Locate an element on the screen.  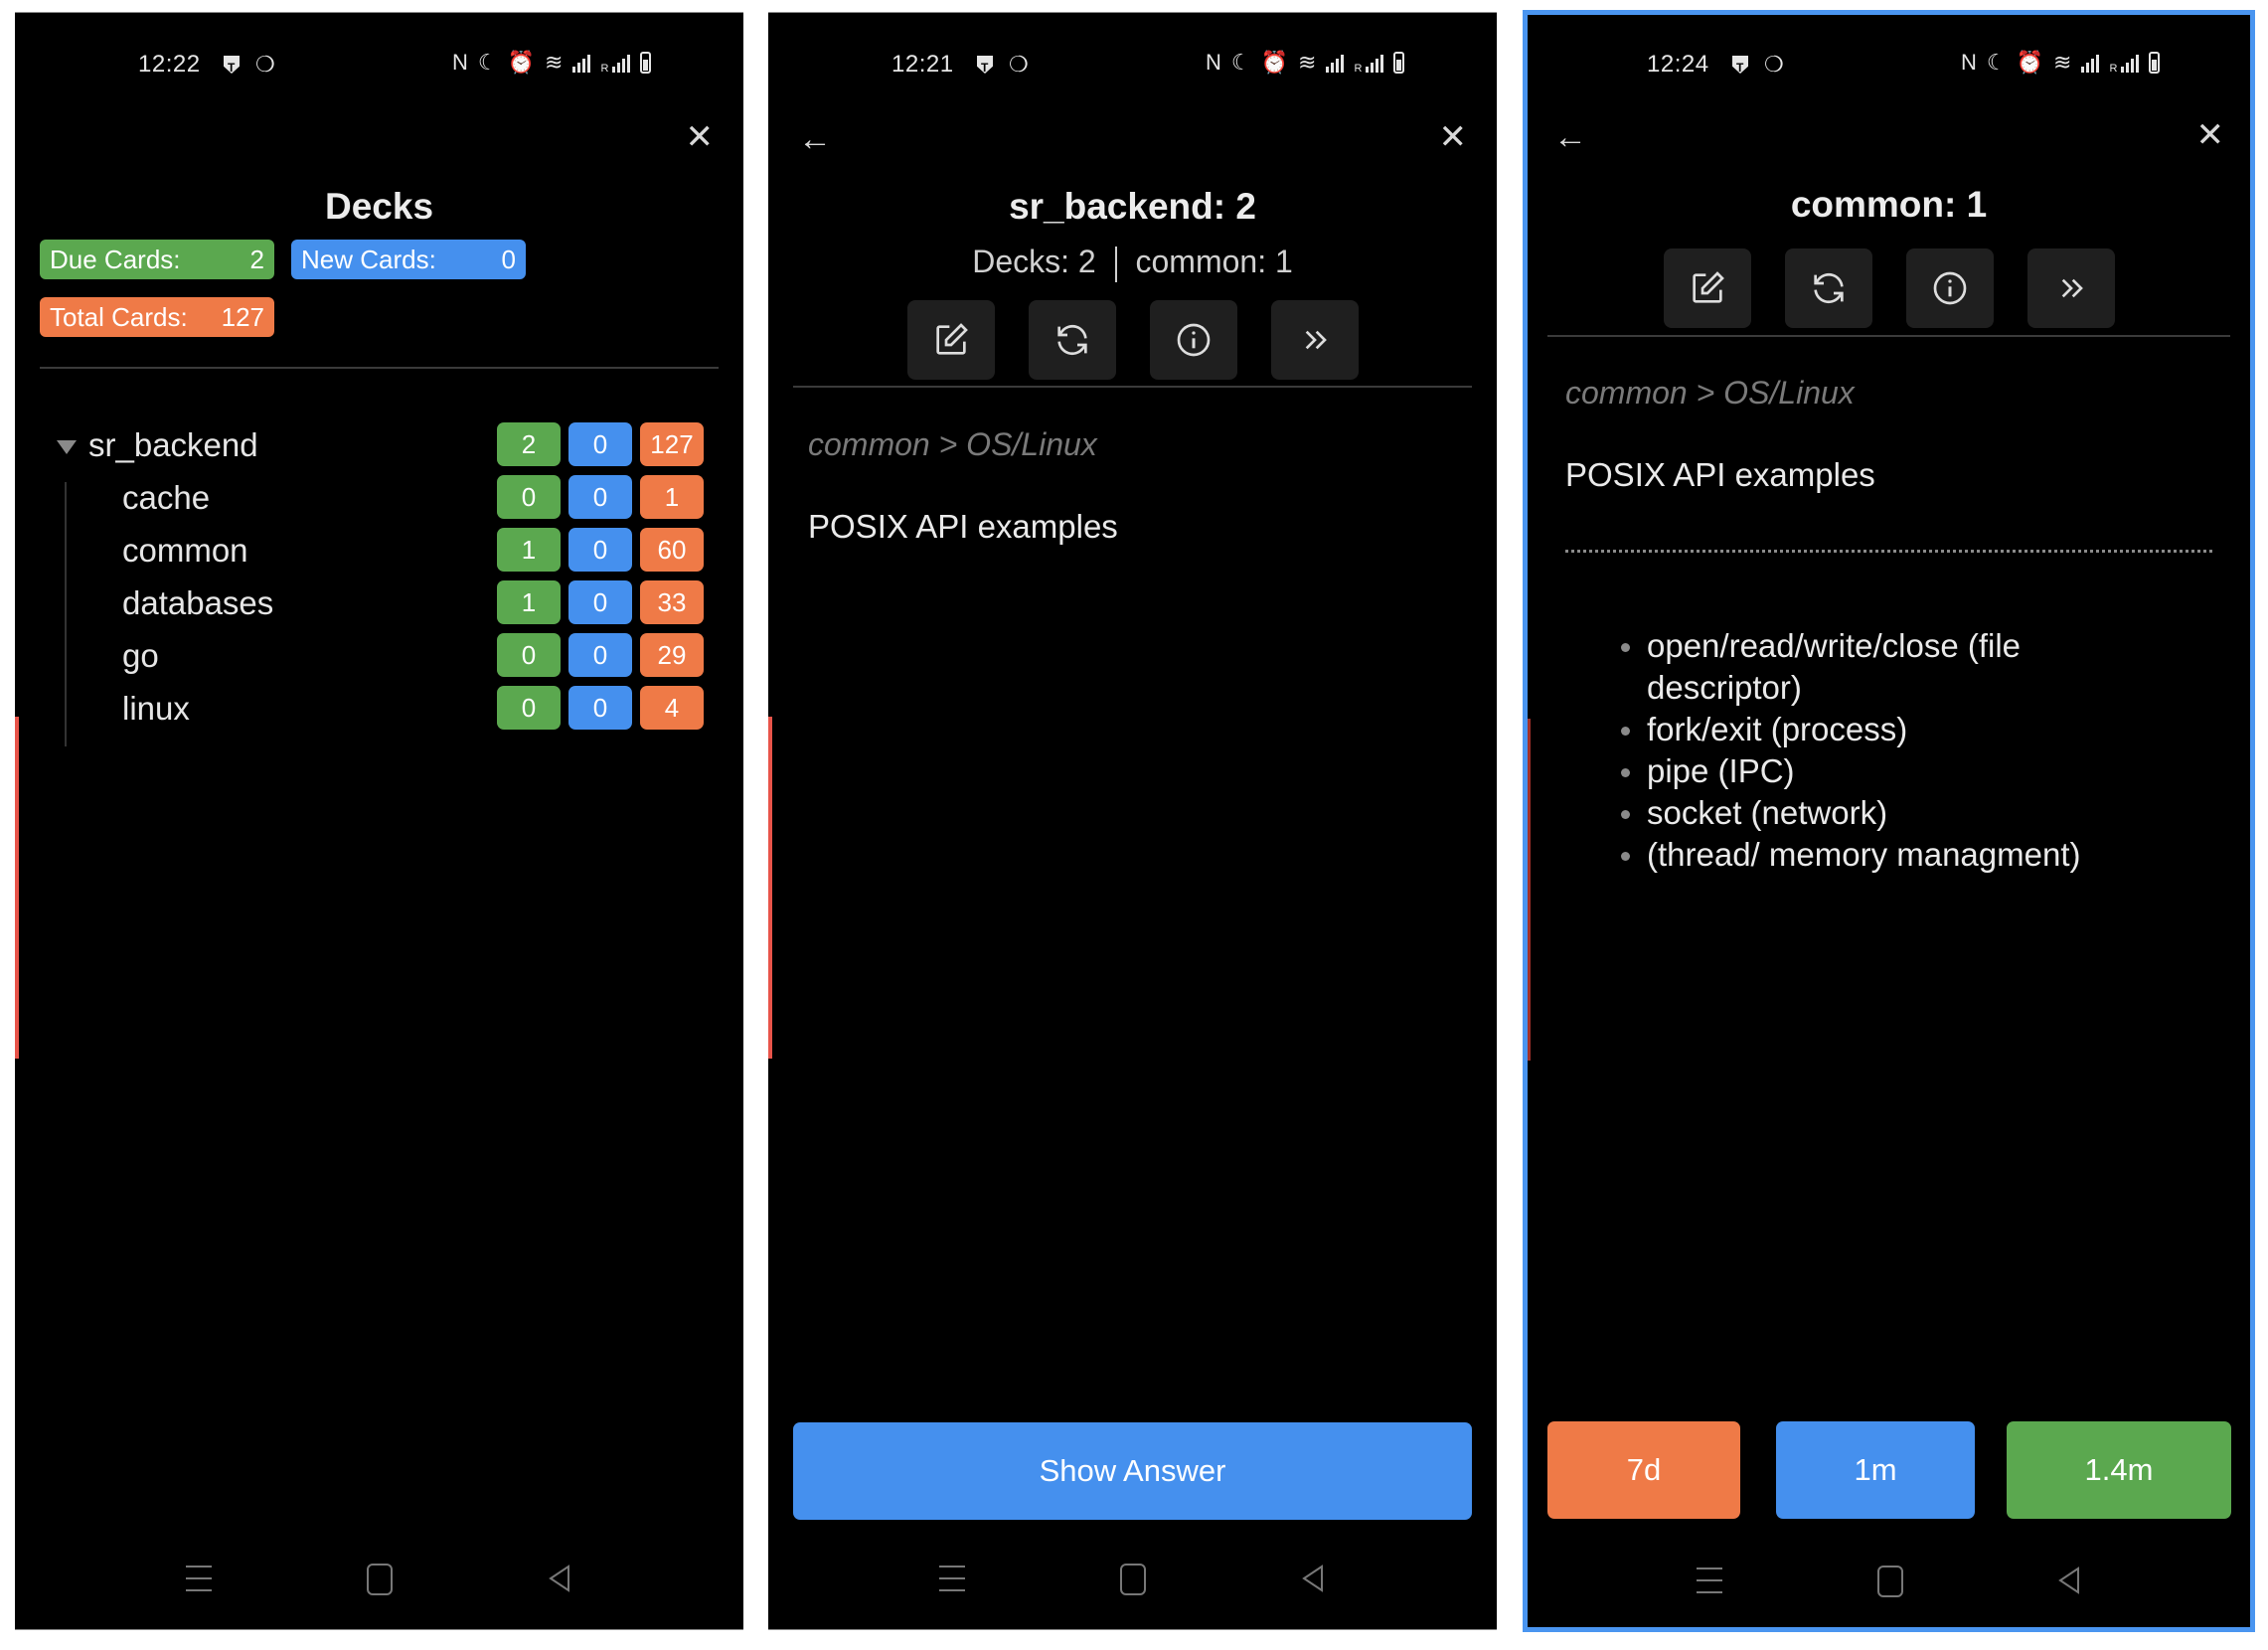
due-cards-badge: Due Cards: 2 is located at coordinates (157, 259).